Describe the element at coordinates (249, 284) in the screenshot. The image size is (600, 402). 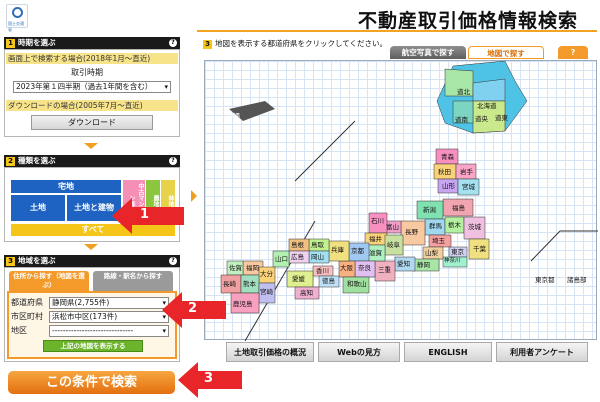
I see `pref-label: 熊本` at that location.